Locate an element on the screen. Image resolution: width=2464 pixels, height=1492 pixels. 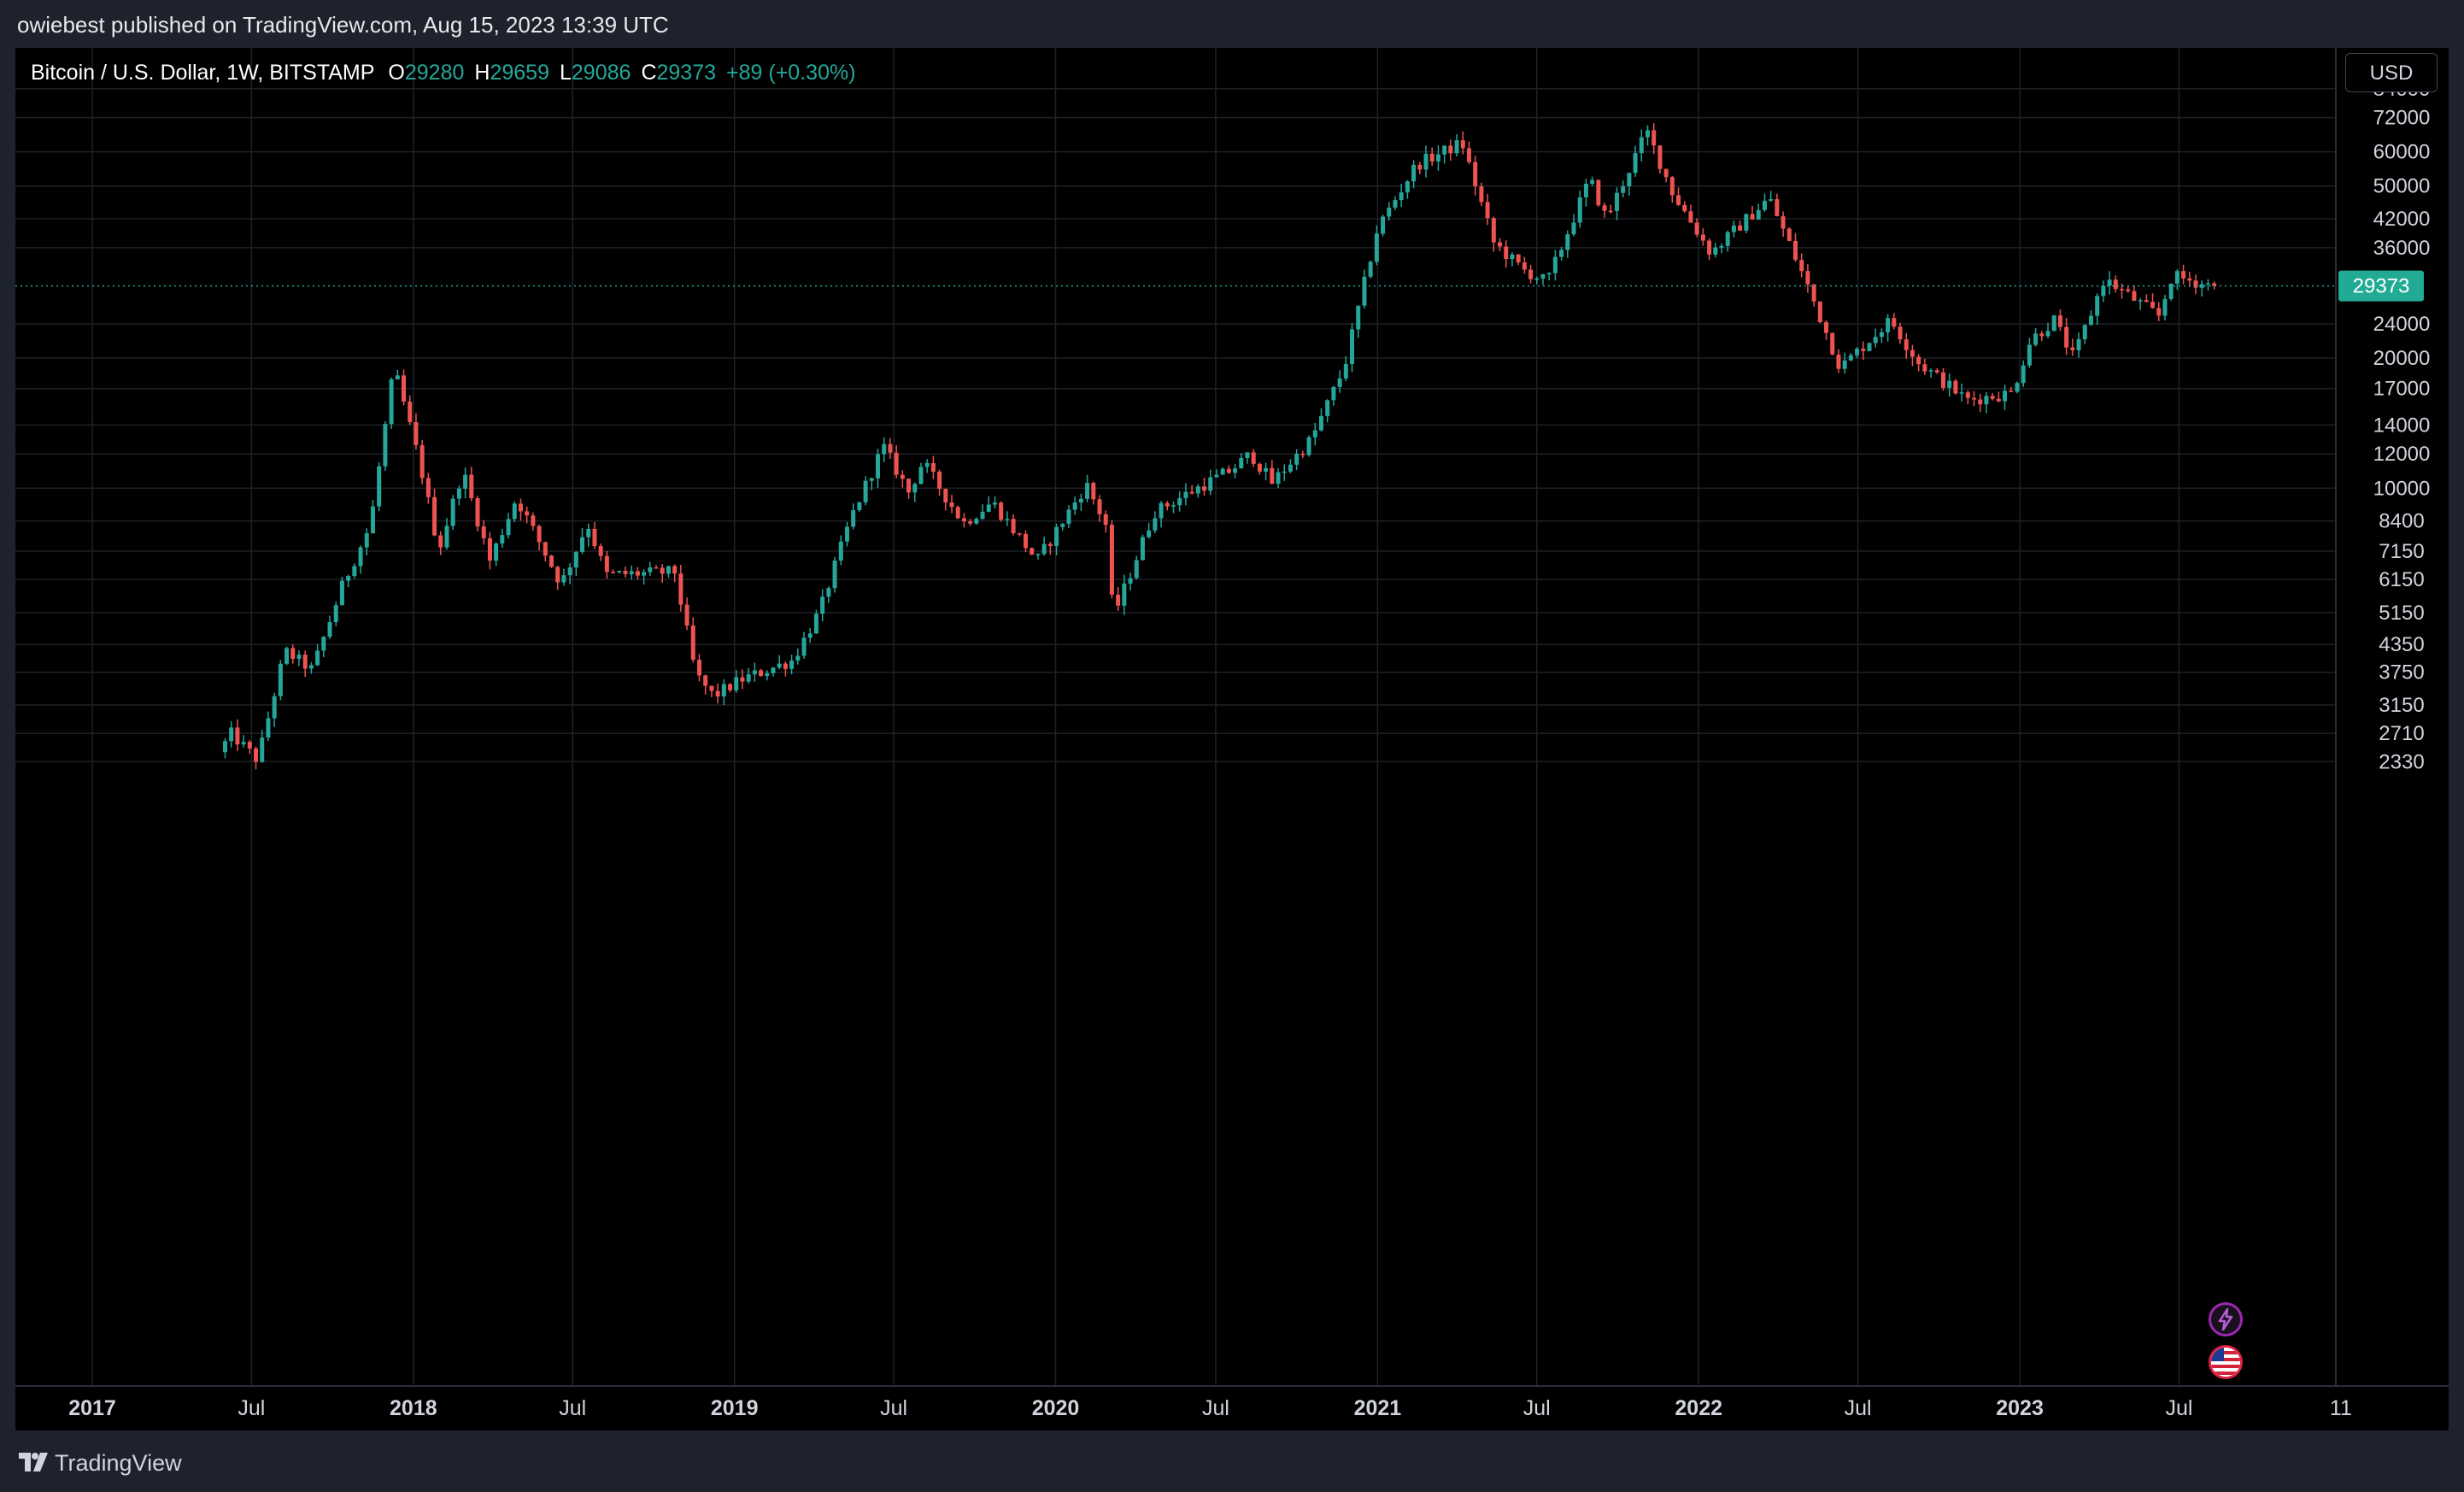
price-tick-label: 8400 is located at coordinates (2401, 521).